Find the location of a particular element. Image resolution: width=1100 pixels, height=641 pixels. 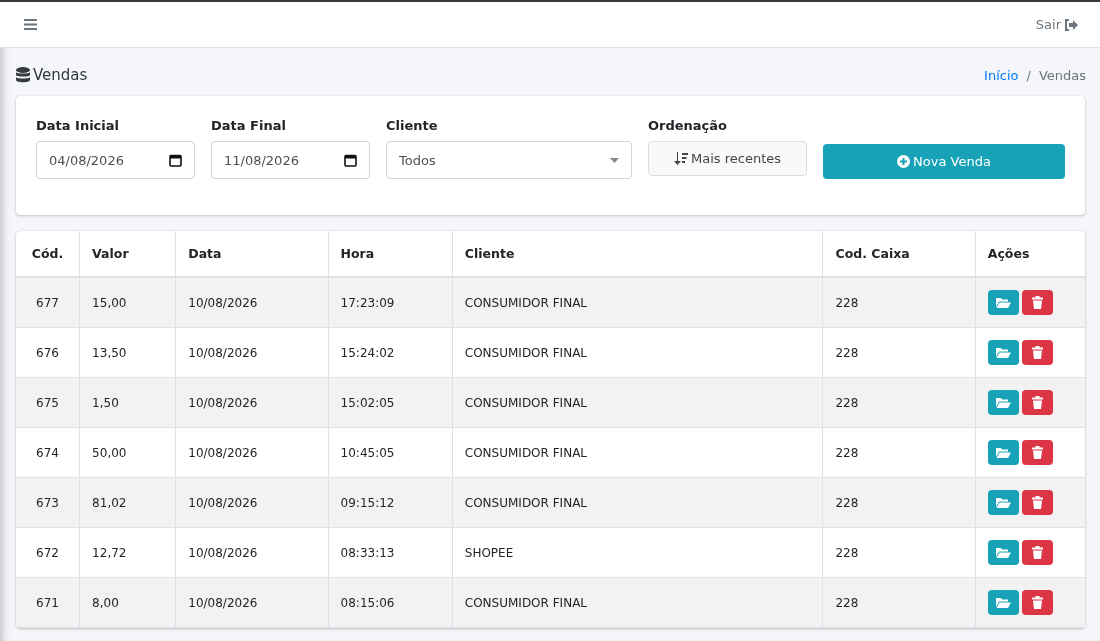

logout-icon is located at coordinates (1071, 24).